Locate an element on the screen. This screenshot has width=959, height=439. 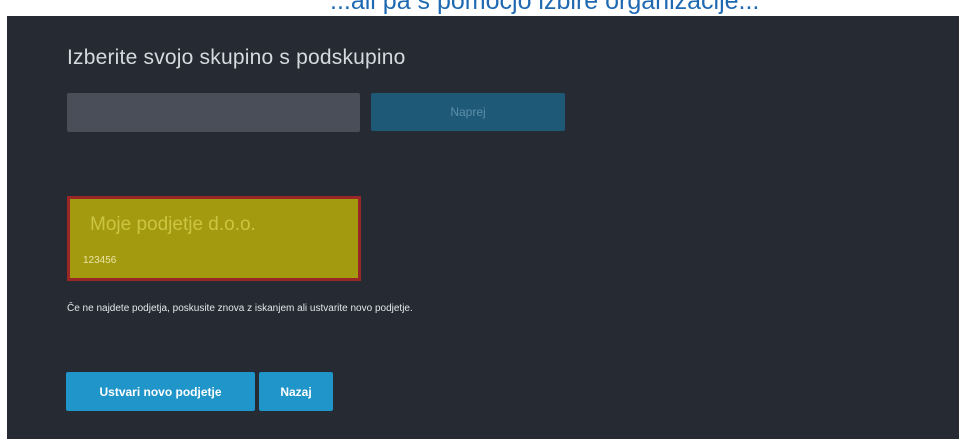
company-name: Moje podjetje d.o.o. is located at coordinates (173, 224).